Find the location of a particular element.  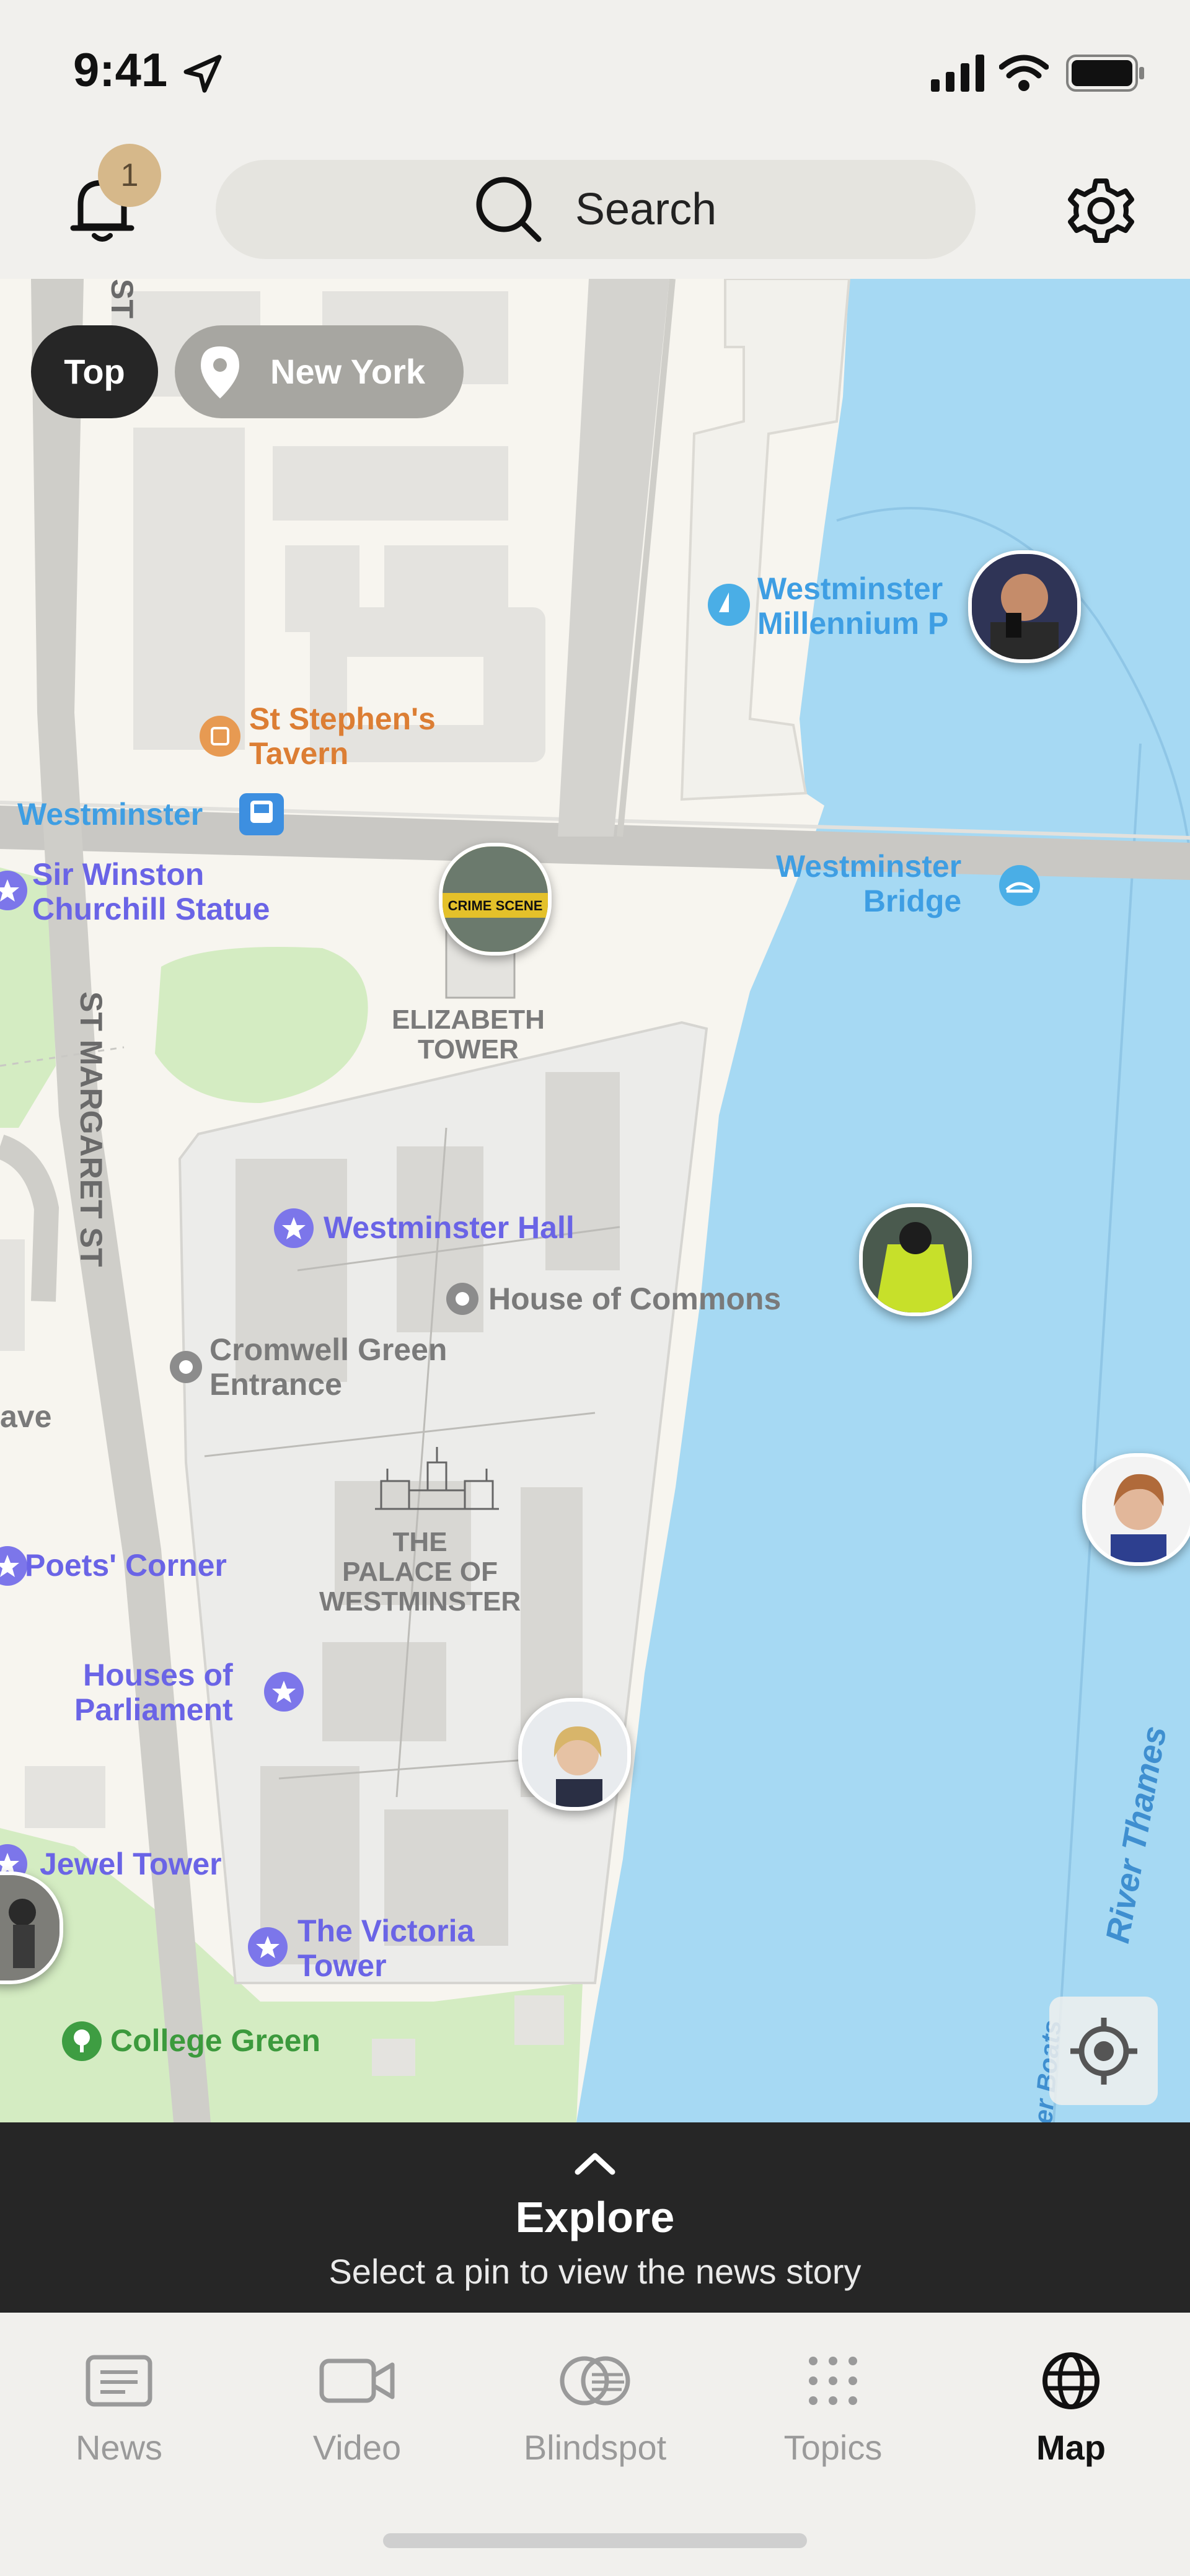

crime-scene-pin: CRIME SCENE is located at coordinates (495, 900).